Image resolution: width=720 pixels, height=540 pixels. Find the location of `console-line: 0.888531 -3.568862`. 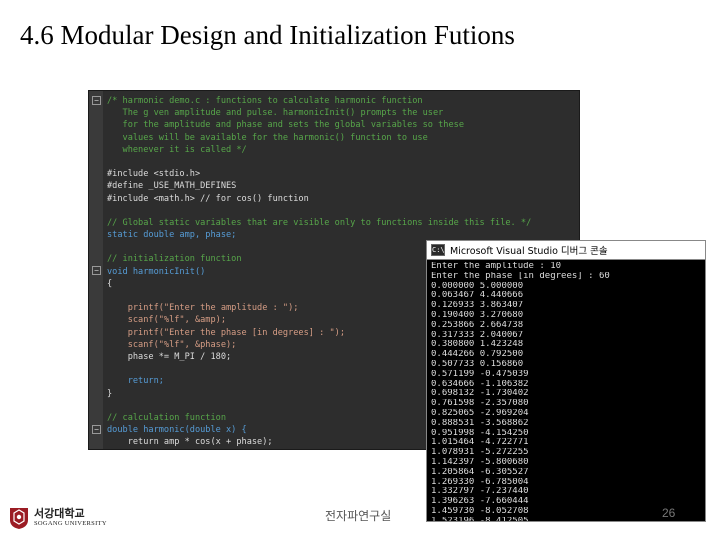

console-line: 0.888531 -3.568862 is located at coordinates (480, 423).